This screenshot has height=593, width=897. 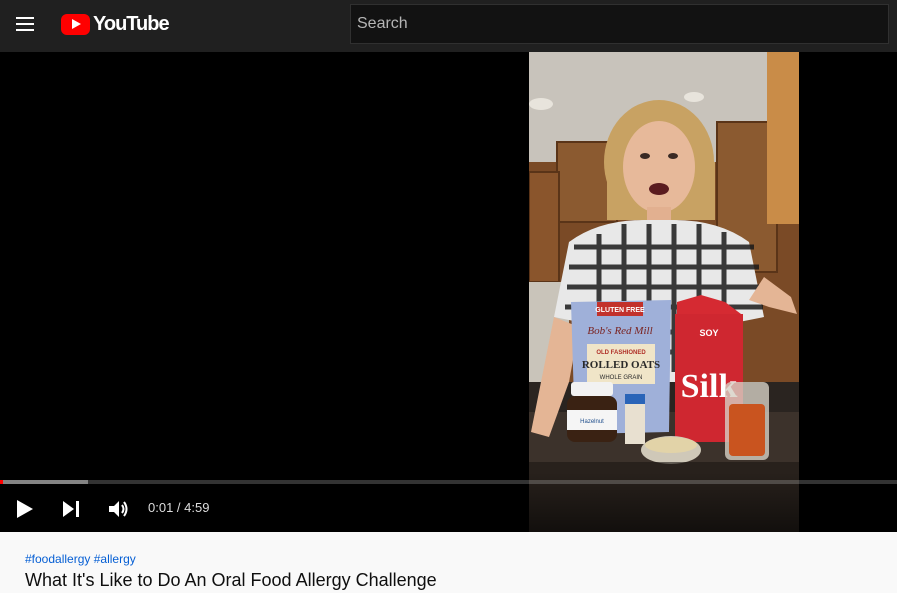 I want to click on hashtags: #foodallergy #allergy, so click(x=80, y=559).